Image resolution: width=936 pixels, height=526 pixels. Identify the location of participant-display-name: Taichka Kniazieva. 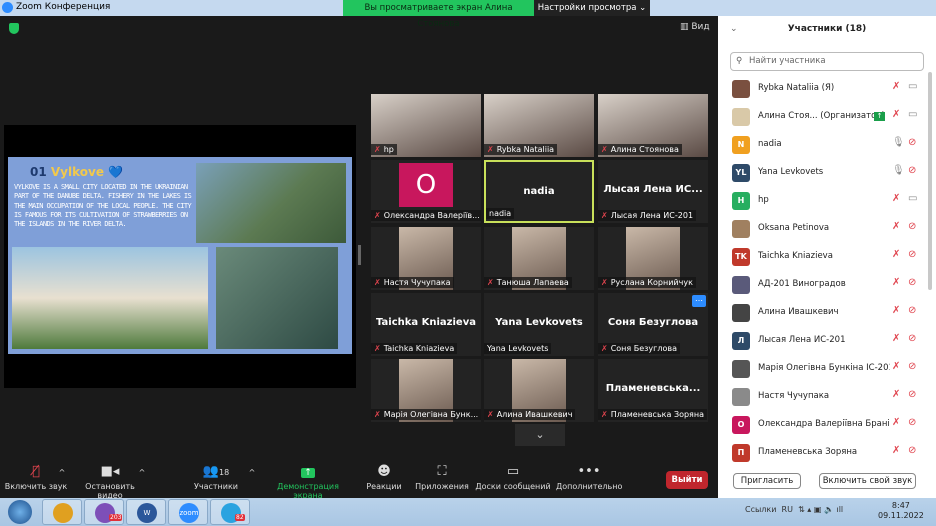
(426, 322).